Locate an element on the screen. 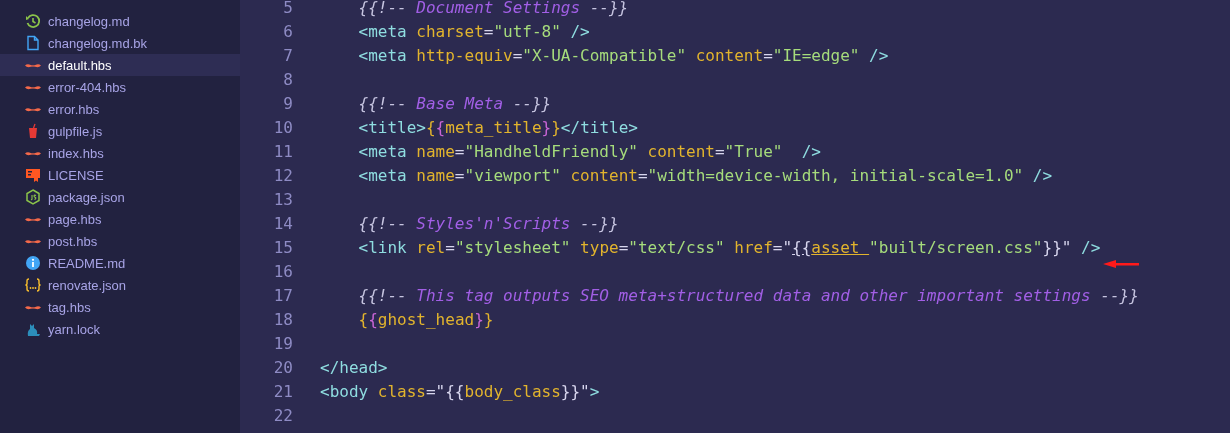 This screenshot has height=433, width=1230. line-number: 16 is located at coordinates (282, 271).